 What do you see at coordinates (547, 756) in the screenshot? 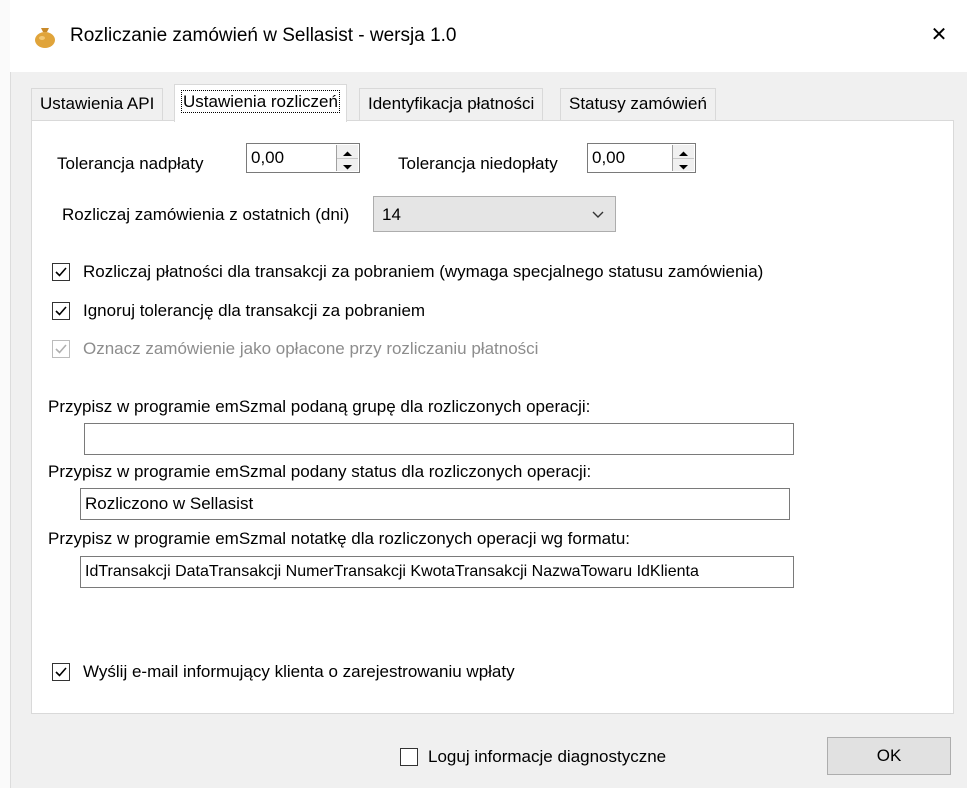
I see `log-diagnostics-label: Loguj informacje diagnostyczne` at bounding box center [547, 756].